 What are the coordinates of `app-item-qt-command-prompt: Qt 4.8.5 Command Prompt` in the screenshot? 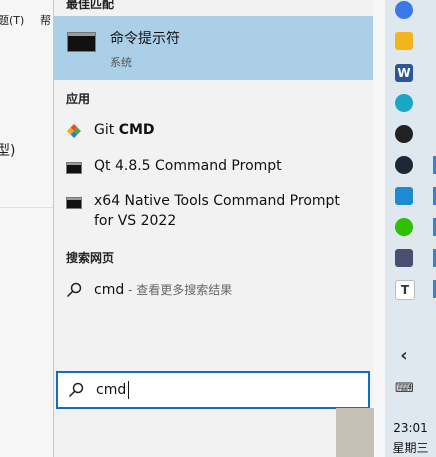 It's located at (214, 168).